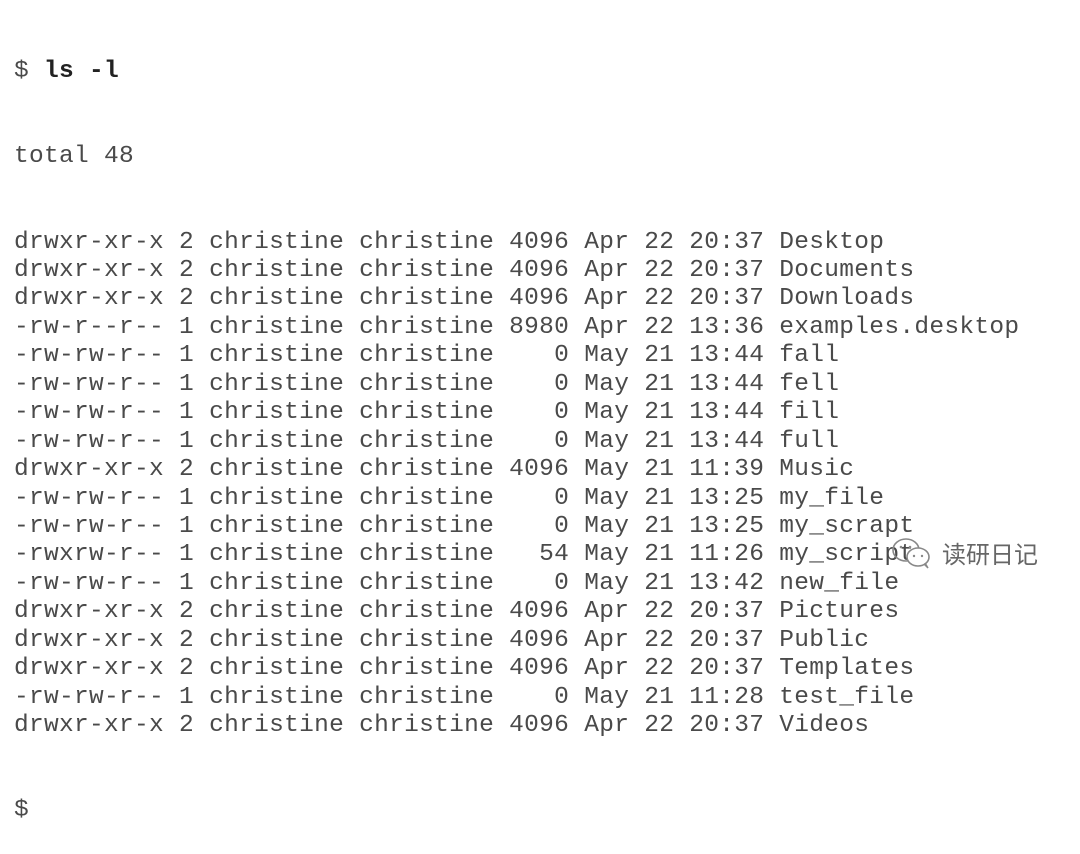  Describe the element at coordinates (516, 811) in the screenshot. I see `final-prompt: $` at that location.